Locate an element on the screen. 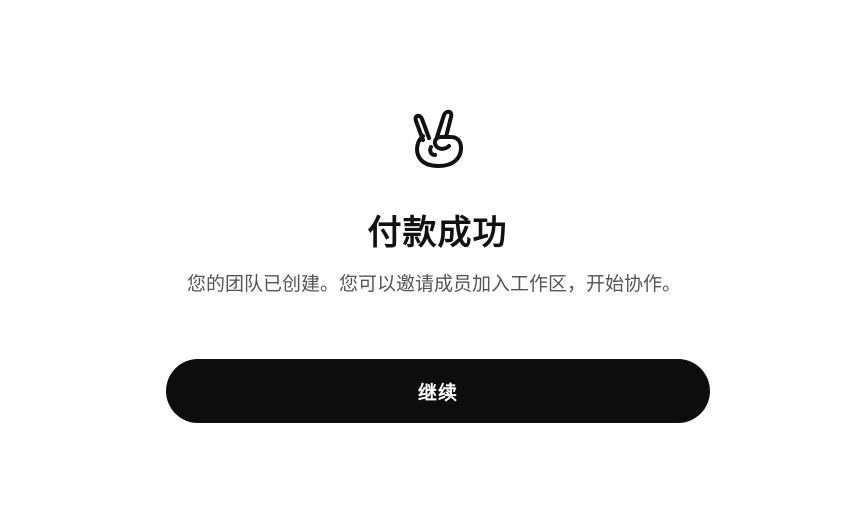  continue-button: 继续 is located at coordinates (438, 391).